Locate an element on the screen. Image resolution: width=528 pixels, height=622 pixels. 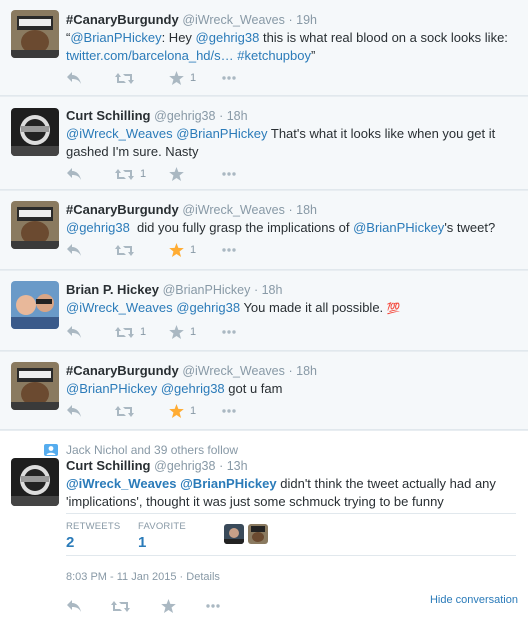
timestamp: · 13h is located at coordinates (233, 466).